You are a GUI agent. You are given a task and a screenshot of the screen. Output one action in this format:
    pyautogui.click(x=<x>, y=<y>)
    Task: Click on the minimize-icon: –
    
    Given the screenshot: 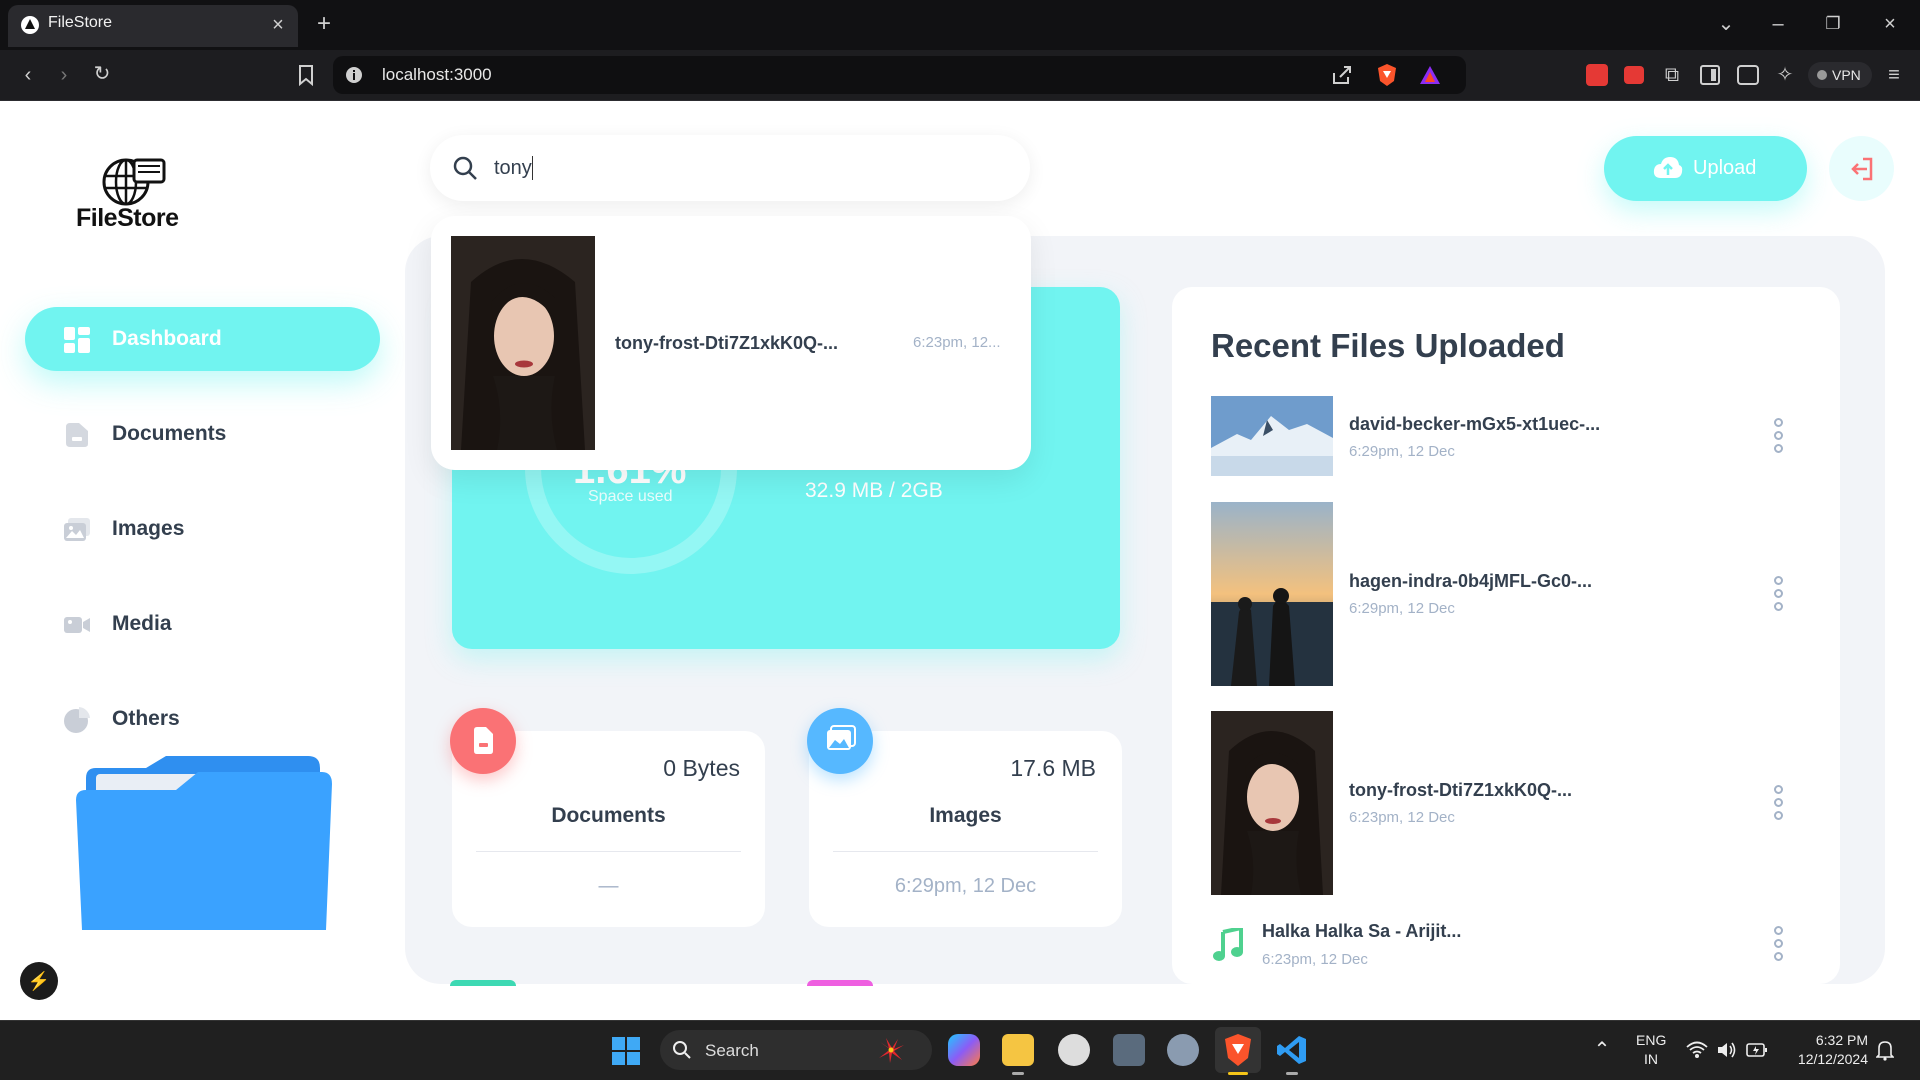 What is the action you would take?
    pyautogui.click(x=1778, y=24)
    